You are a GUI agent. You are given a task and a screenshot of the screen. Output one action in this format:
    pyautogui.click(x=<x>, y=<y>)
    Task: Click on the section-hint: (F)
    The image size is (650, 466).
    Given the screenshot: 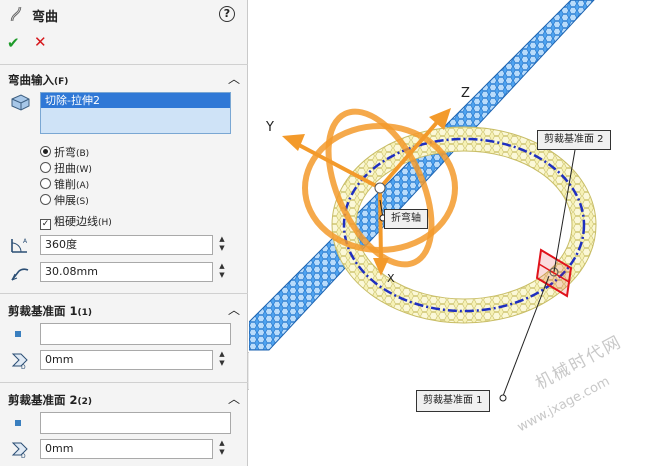 What is the action you would take?
    pyautogui.click(x=61, y=82)
    